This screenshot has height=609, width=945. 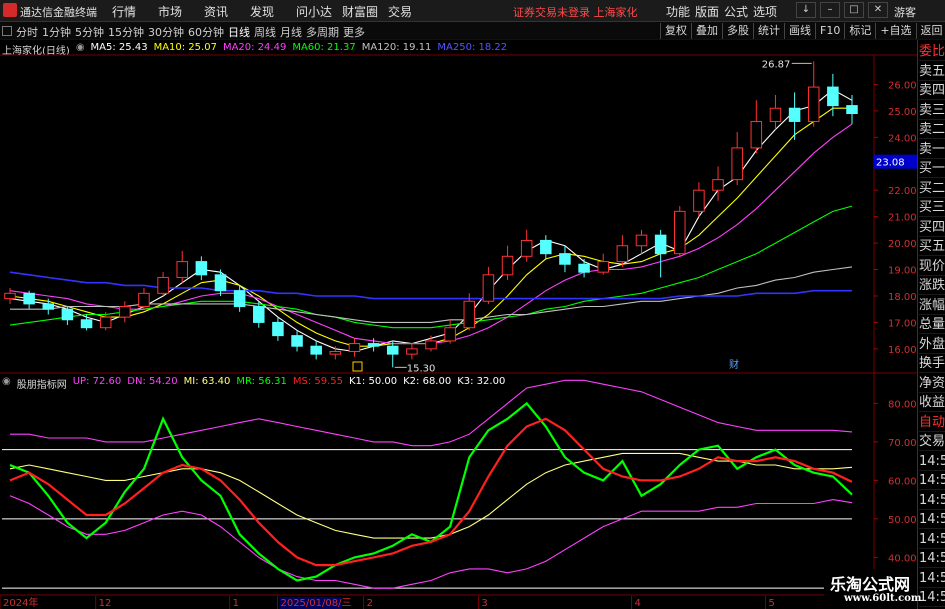 What do you see at coordinates (830, 10) in the screenshot?
I see `minimize-icon: –` at bounding box center [830, 10].